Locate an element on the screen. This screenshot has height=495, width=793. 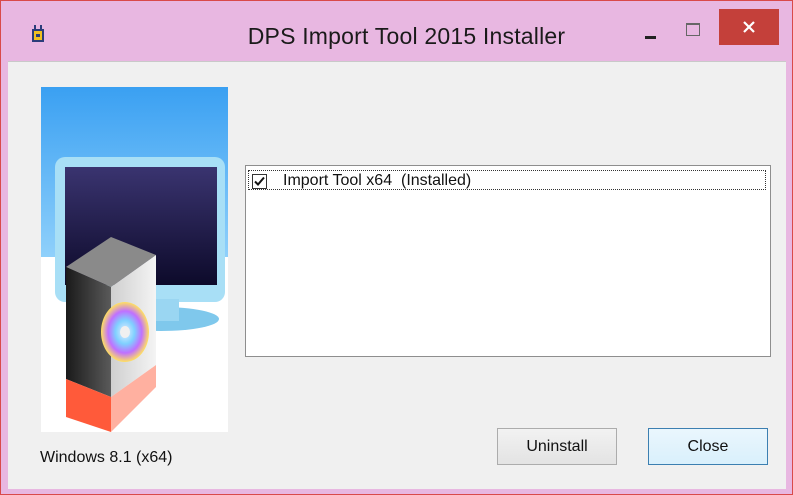
minimize-button is located at coordinates (651, 28).